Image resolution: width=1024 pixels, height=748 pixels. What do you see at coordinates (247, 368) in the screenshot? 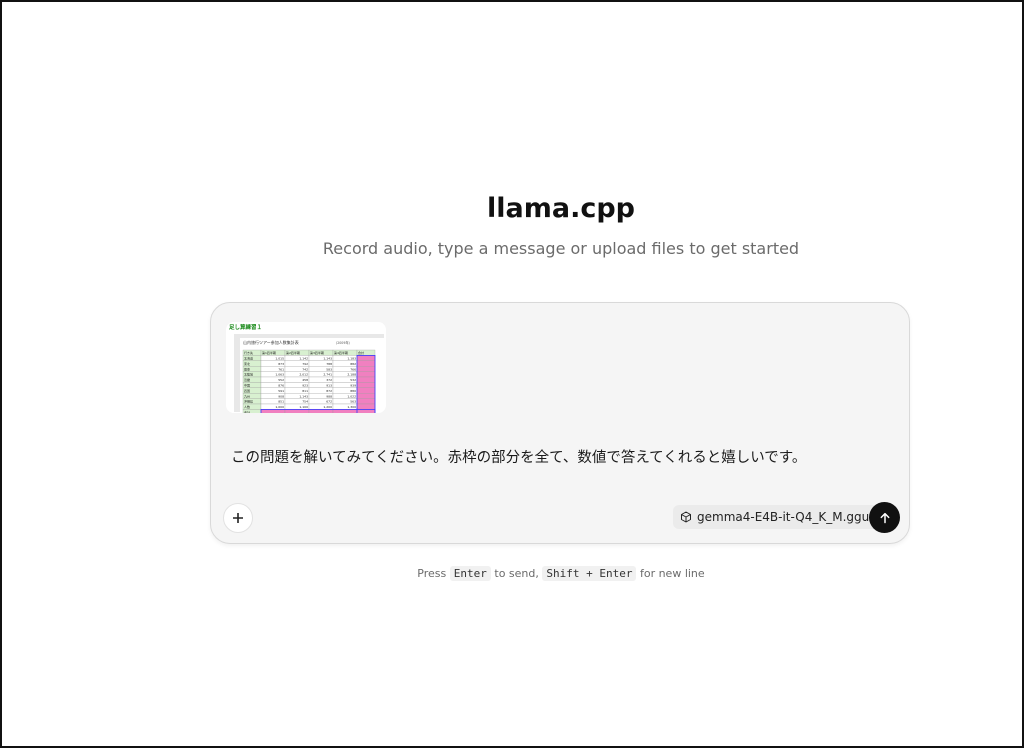
I see `cell-value: 関東` at bounding box center [247, 368].